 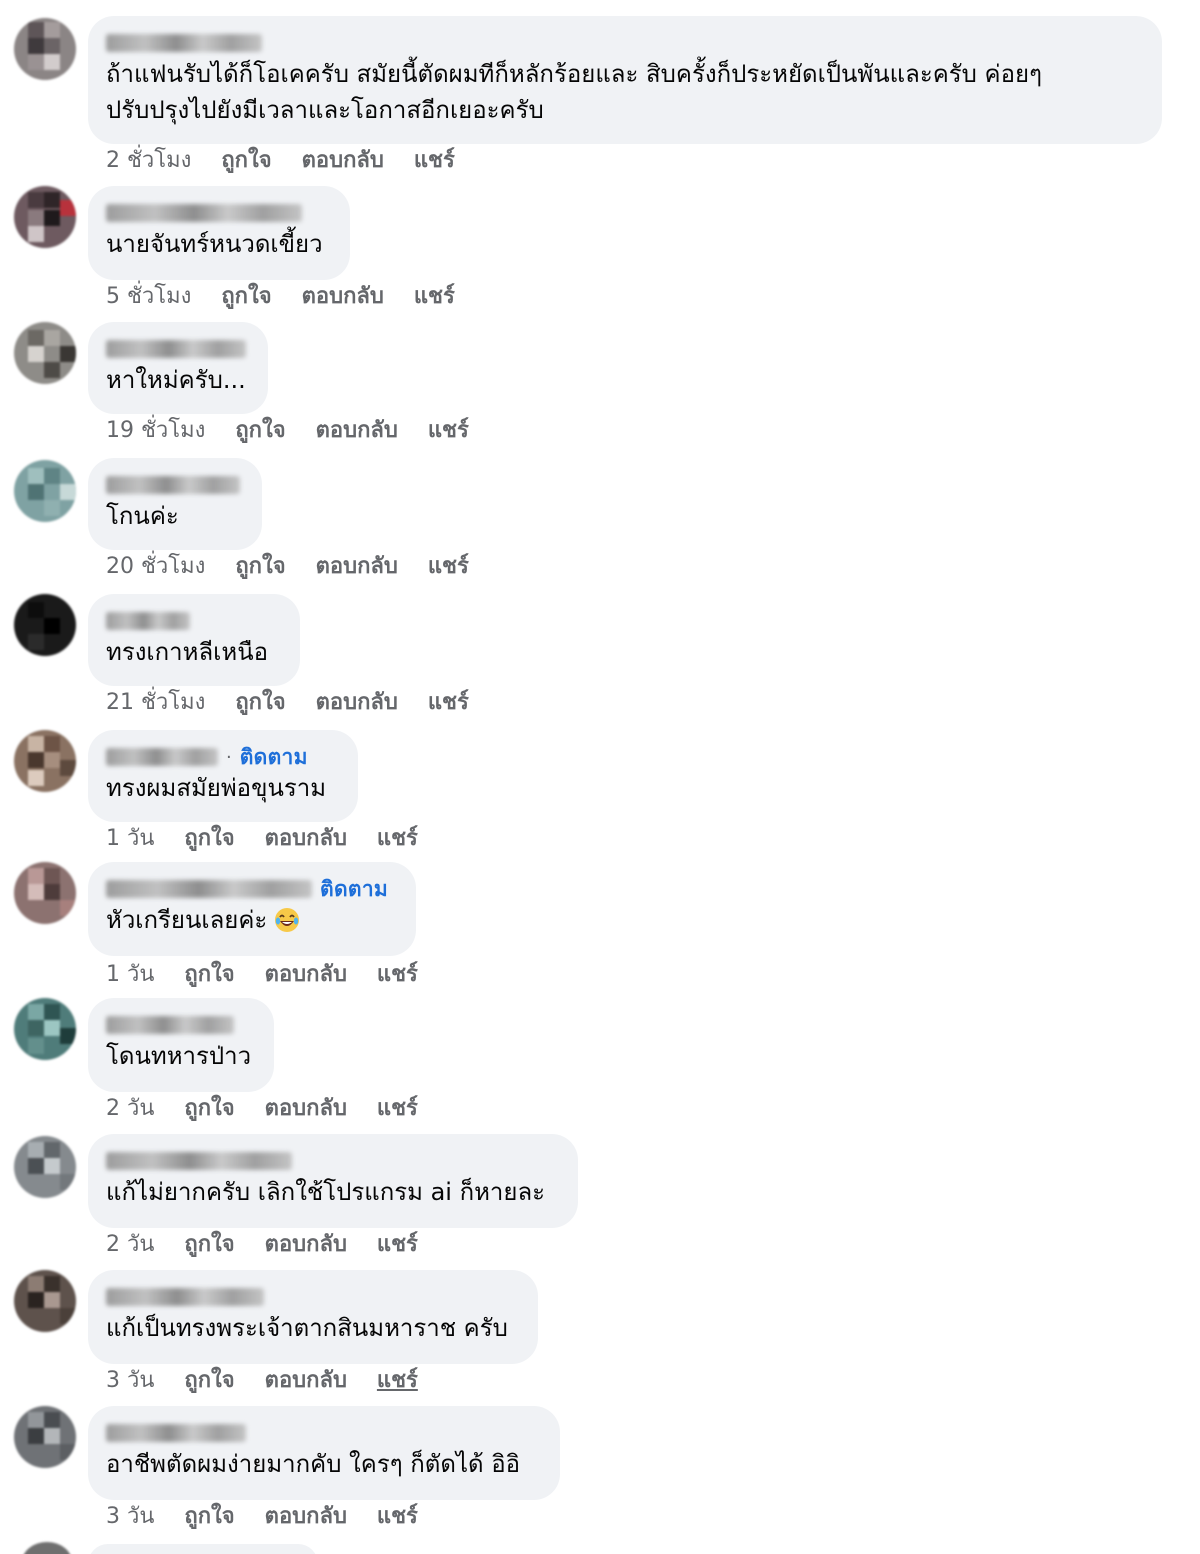 I want to click on timestamp: 19 ชั่วโมง, so click(x=155, y=431).